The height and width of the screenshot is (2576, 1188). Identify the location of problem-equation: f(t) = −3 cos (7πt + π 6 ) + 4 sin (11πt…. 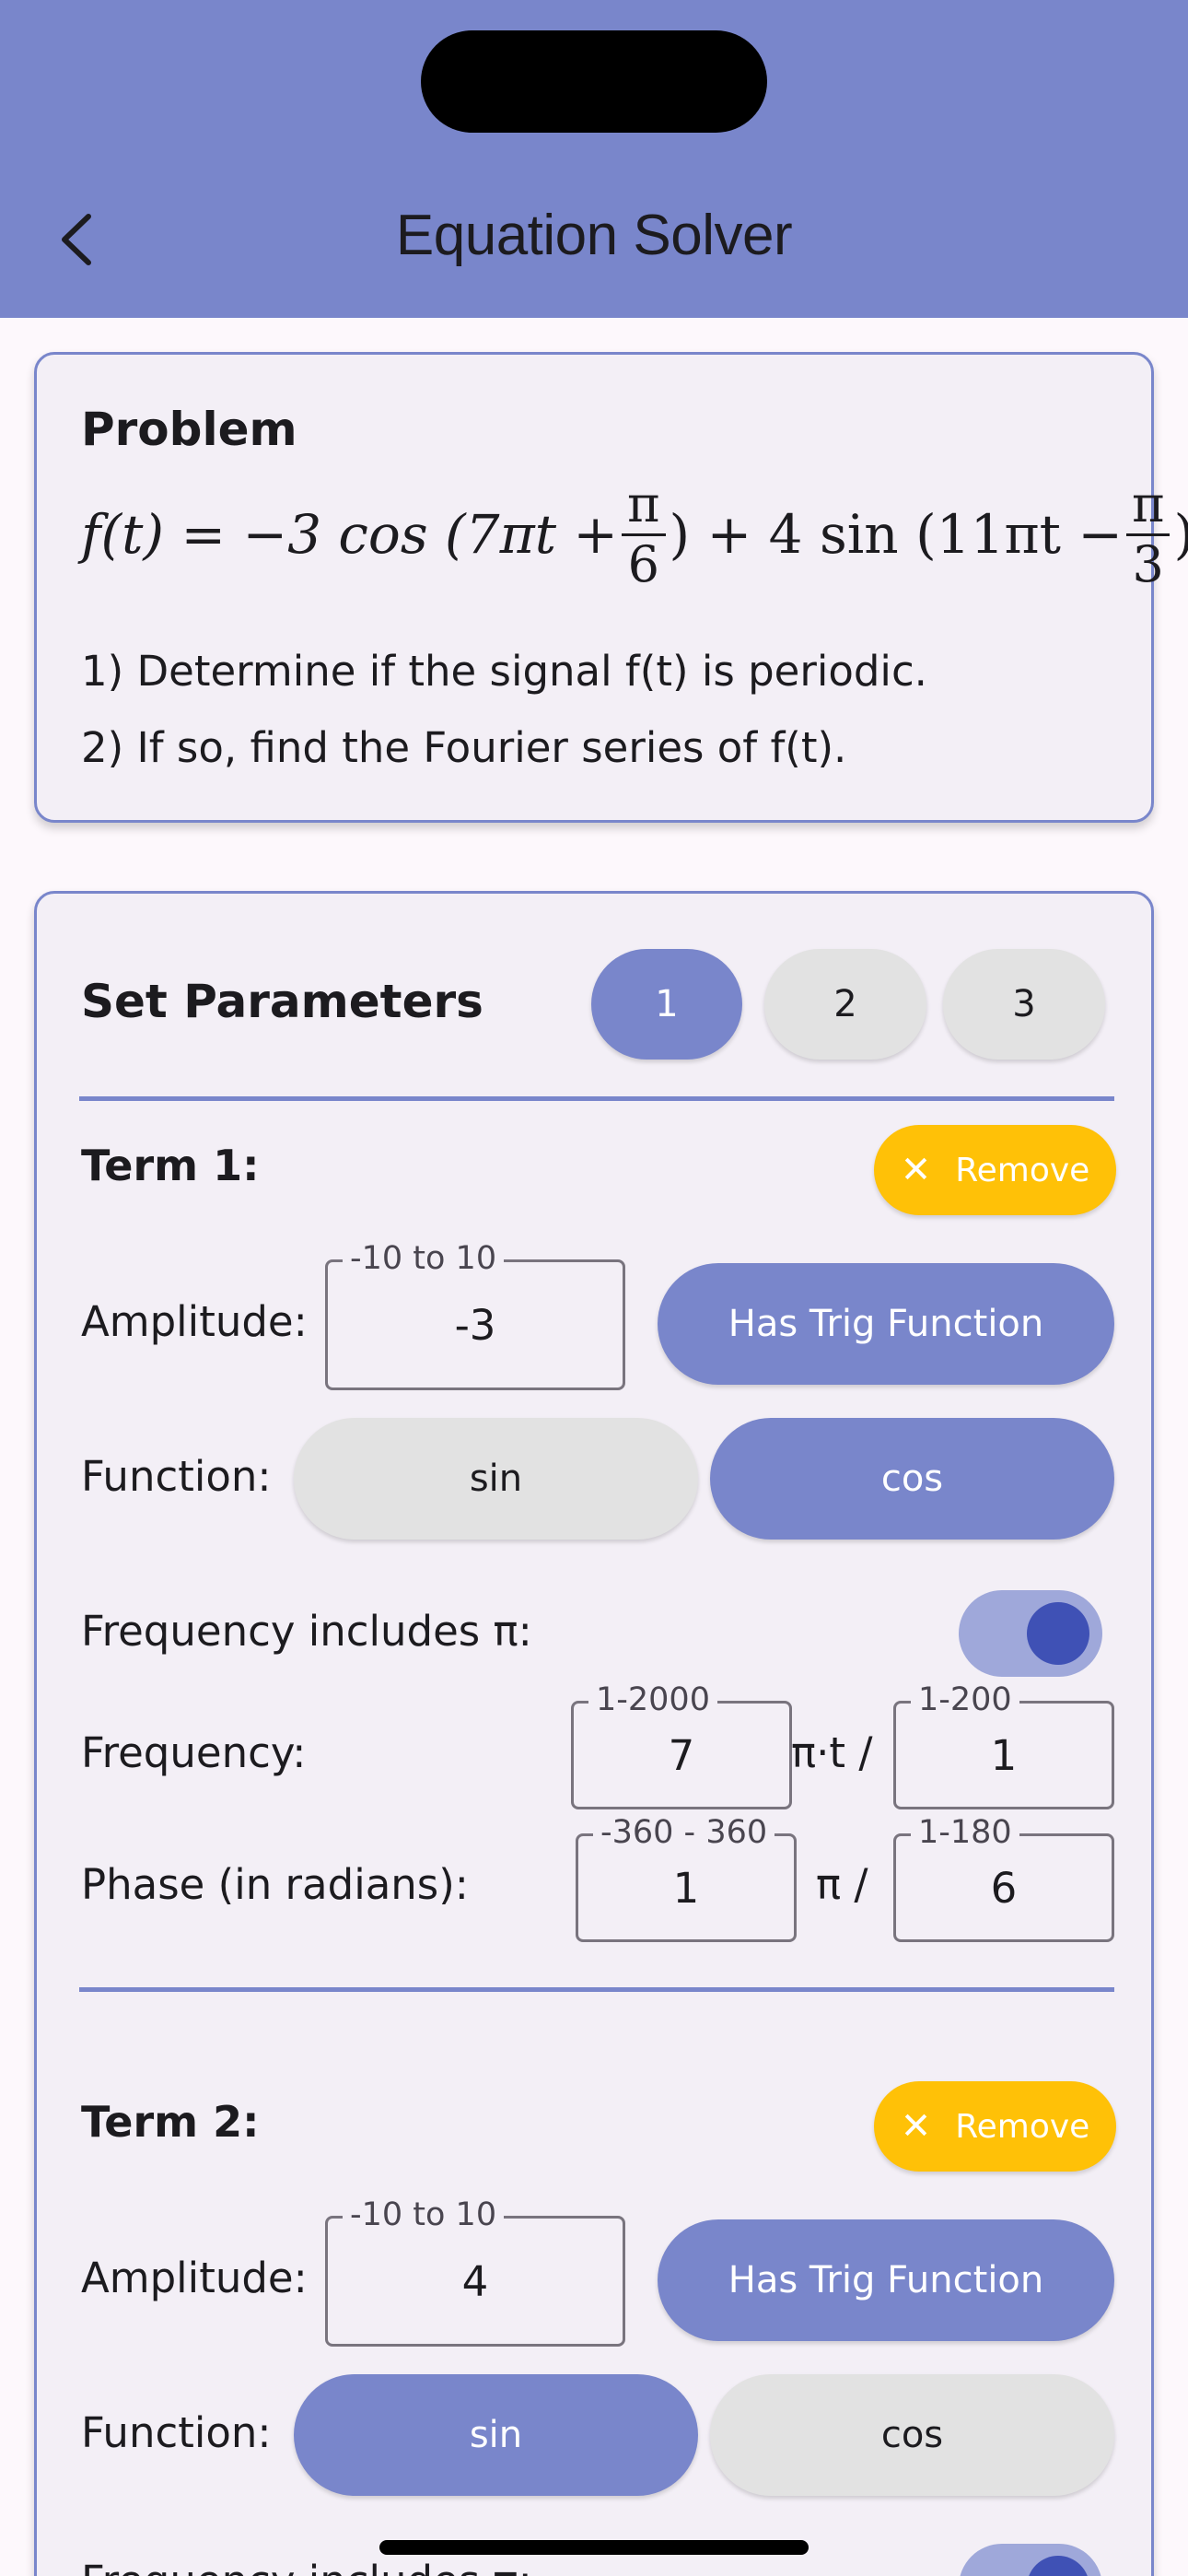
(634, 534).